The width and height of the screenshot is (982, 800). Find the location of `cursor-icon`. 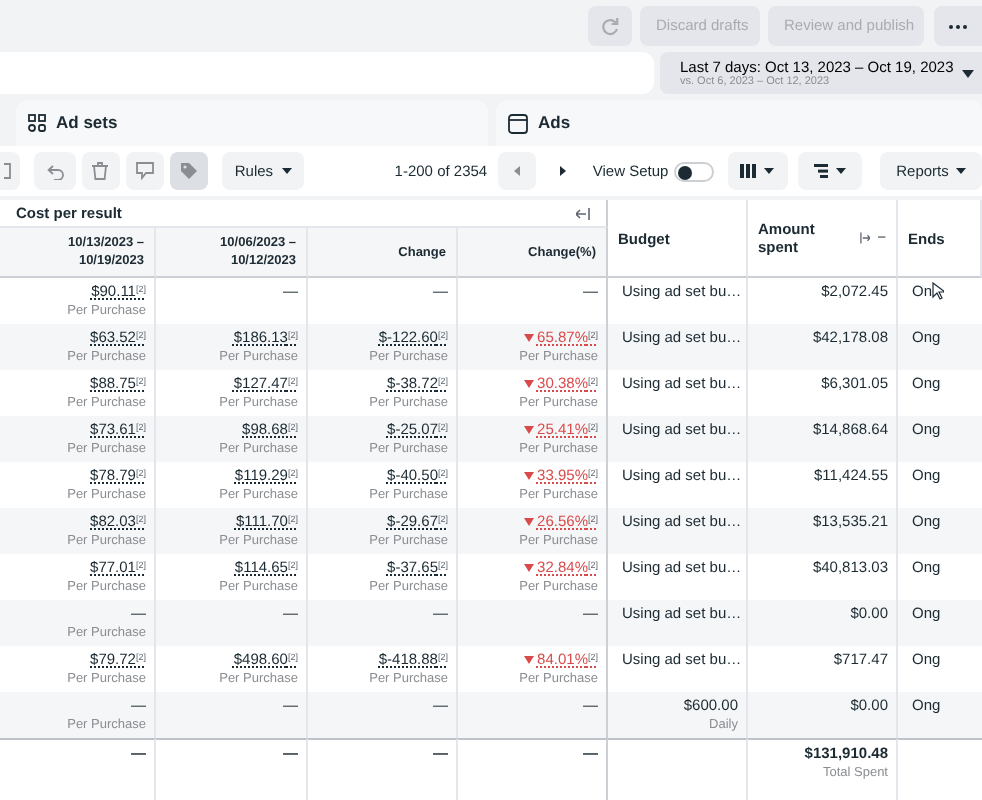

cursor-icon is located at coordinates (938, 291).